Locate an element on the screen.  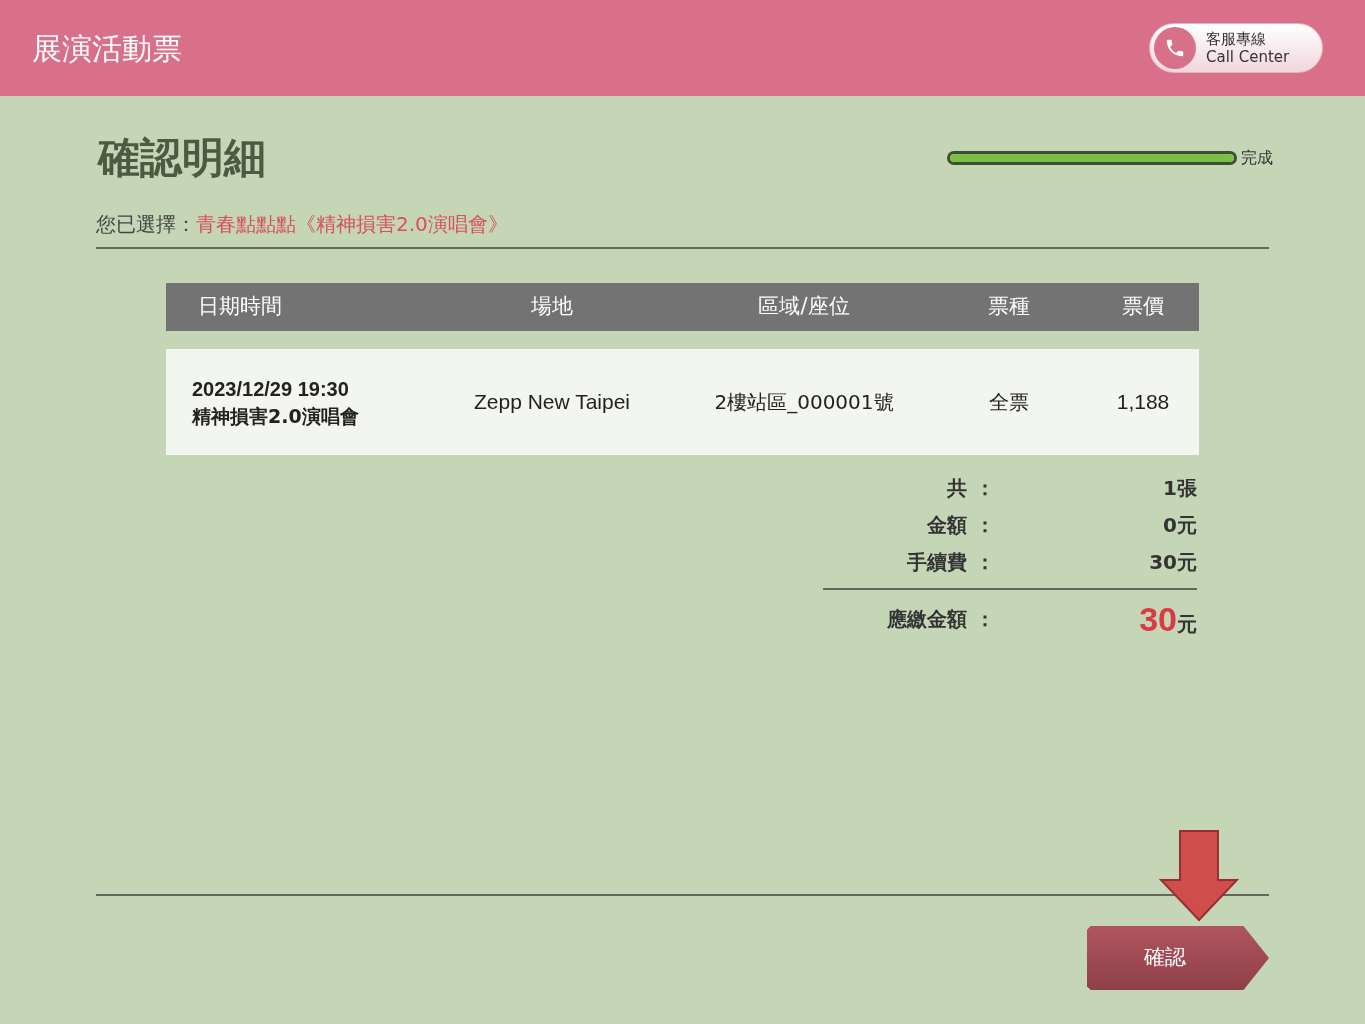
table-cell-text: Zepp New Taipei is located at coordinates (551, 402).